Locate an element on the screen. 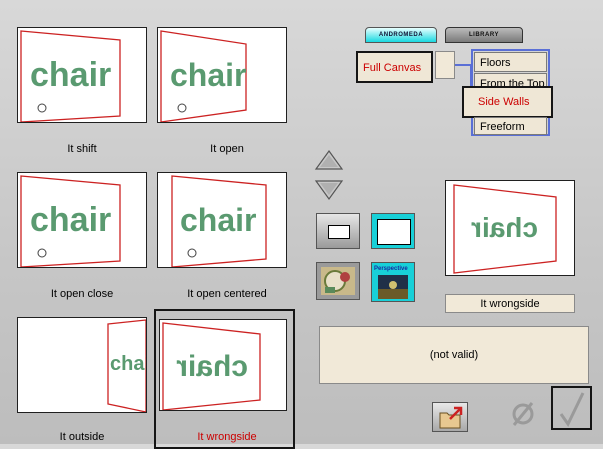 The width and height of the screenshot is (603, 449). mode-floors-label: Floors is located at coordinates (495, 63).